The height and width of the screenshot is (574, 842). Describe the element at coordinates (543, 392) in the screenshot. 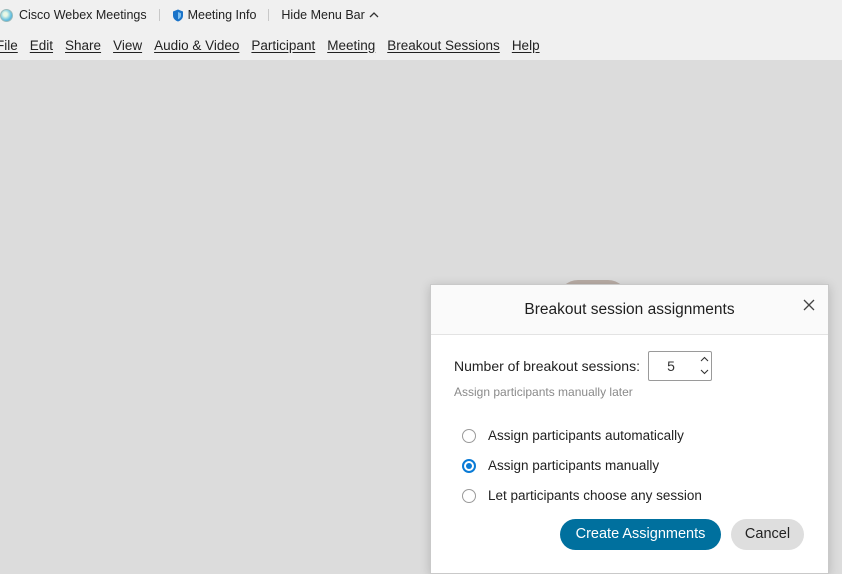

I see `assign-hint: Assign participants manually later` at that location.